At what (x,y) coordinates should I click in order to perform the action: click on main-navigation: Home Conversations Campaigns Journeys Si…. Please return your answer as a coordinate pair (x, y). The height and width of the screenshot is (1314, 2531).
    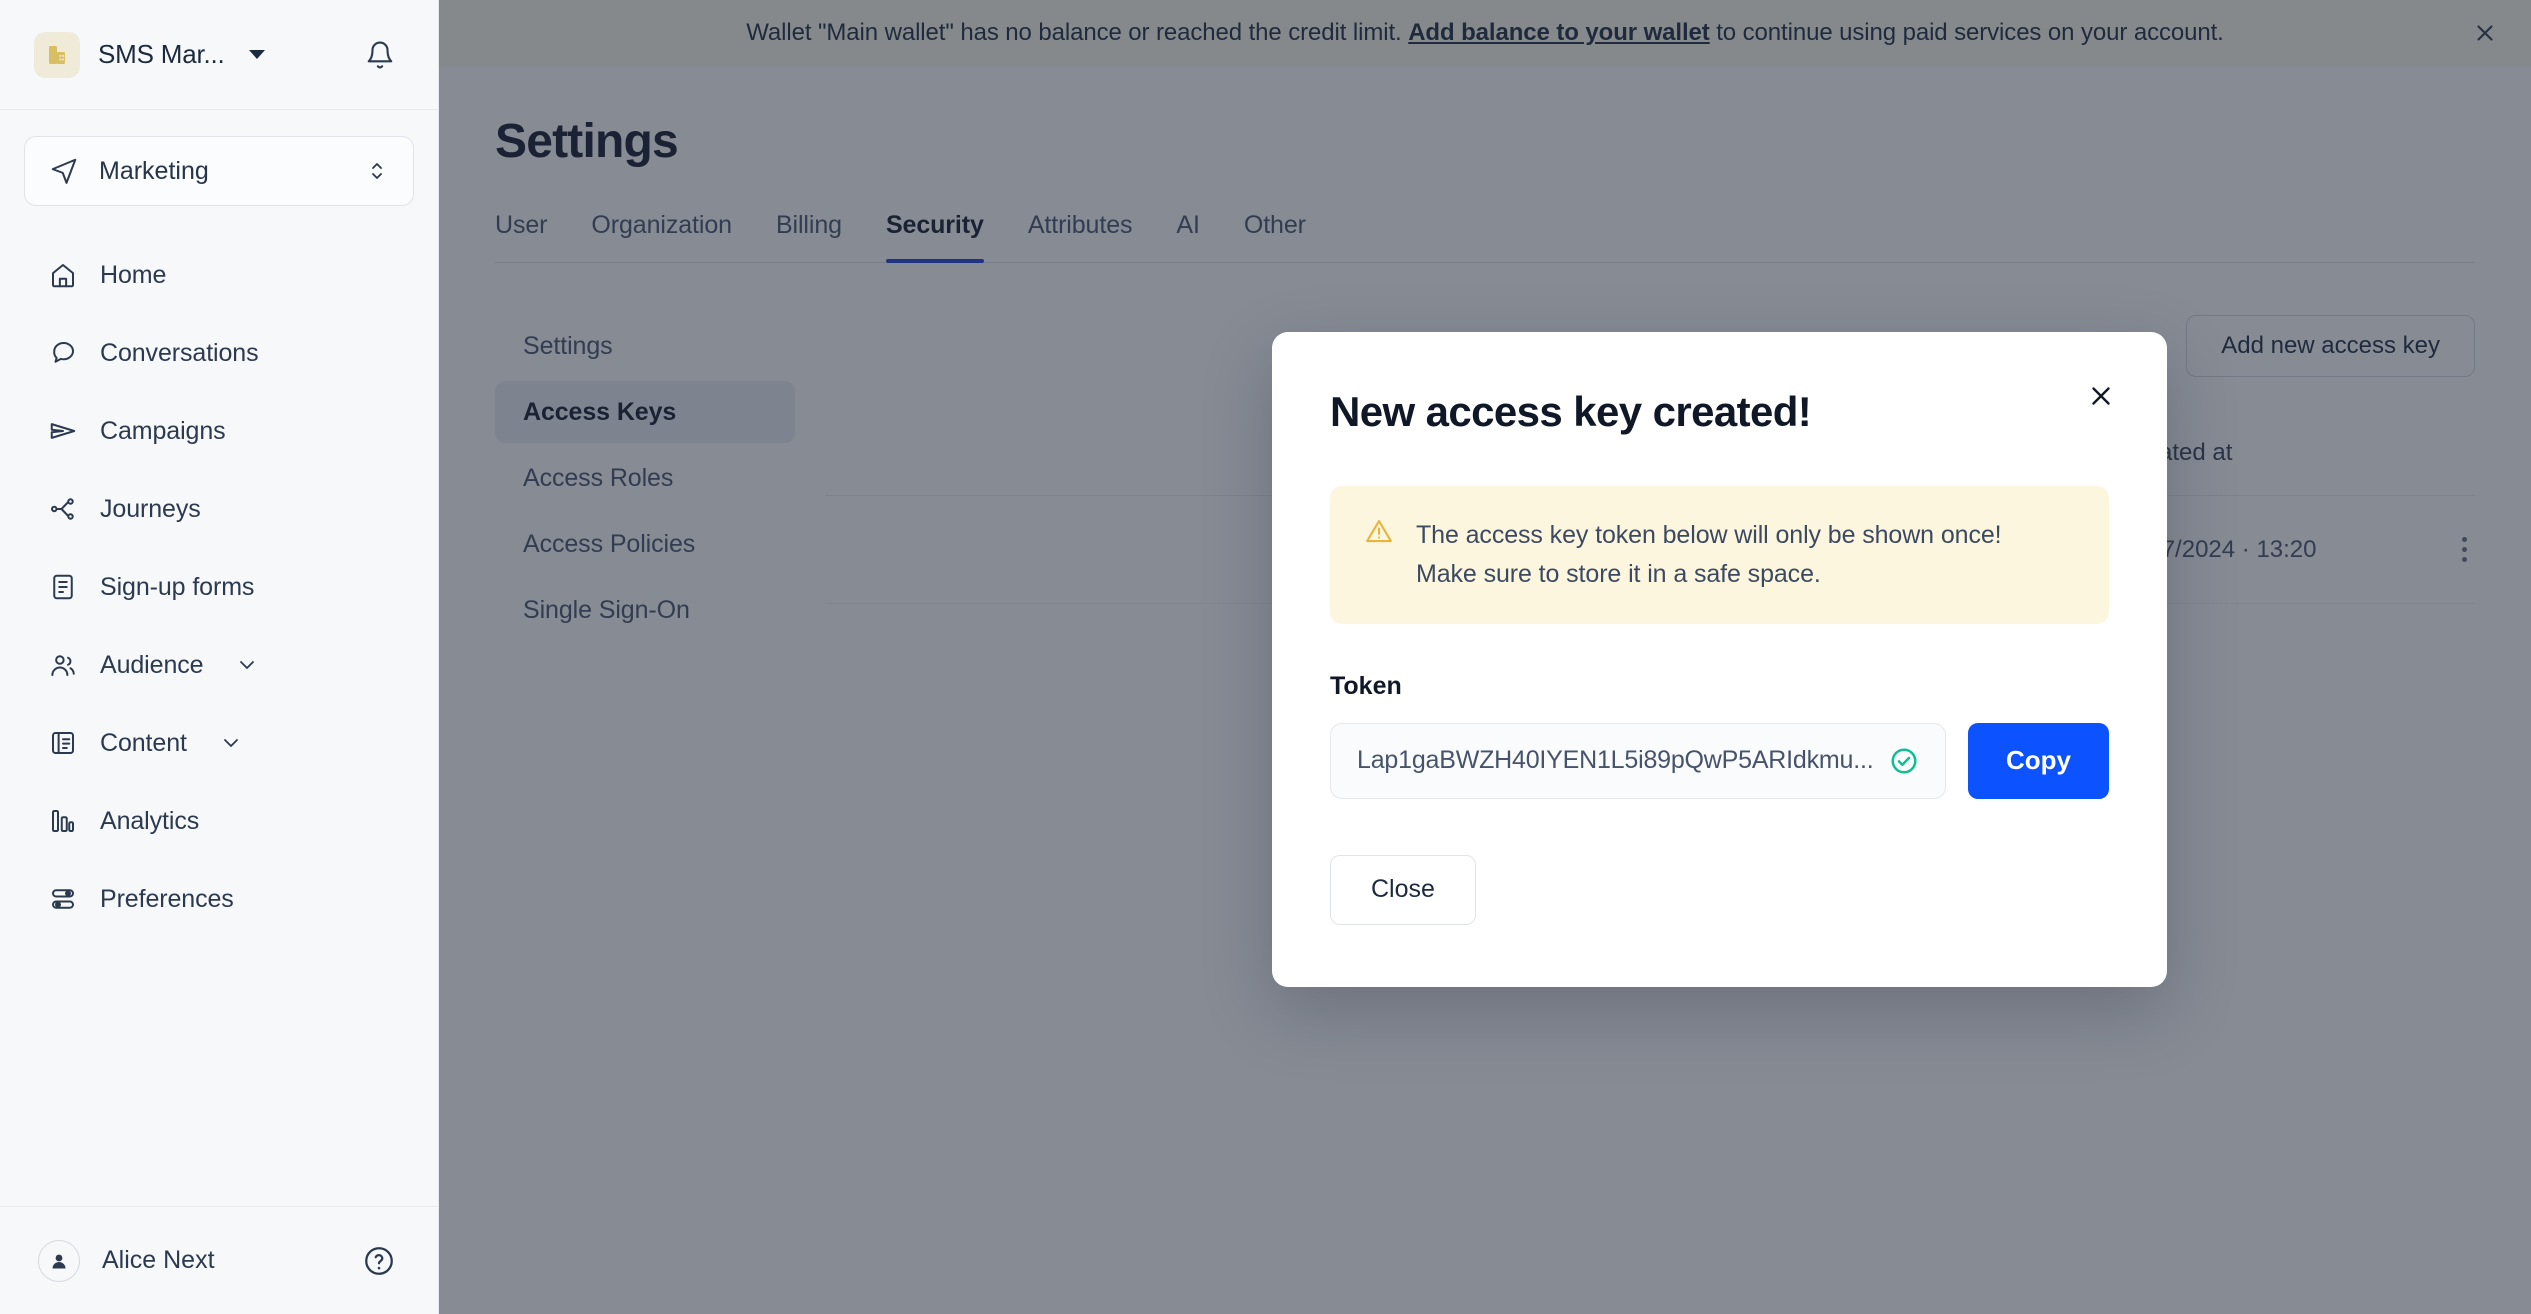
    Looking at the image, I should click on (219, 587).